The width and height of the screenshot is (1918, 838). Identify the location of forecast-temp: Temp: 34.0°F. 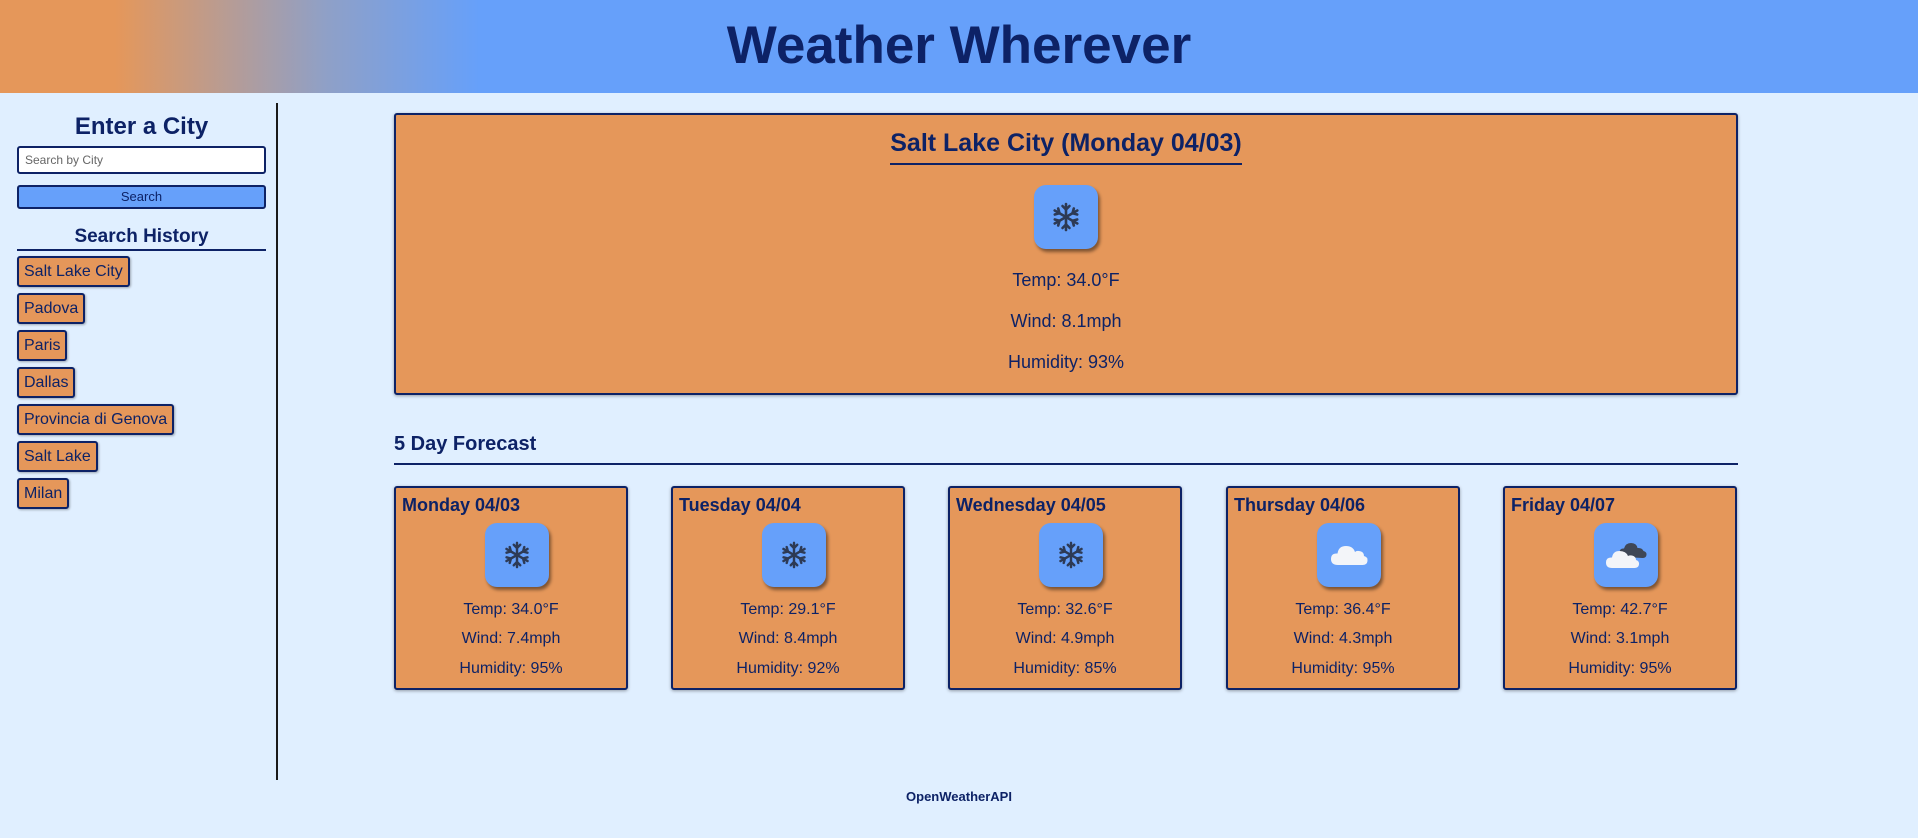
(511, 609).